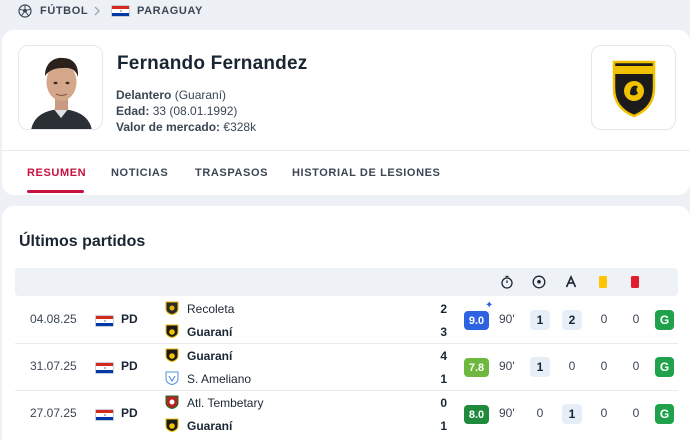  Describe the element at coordinates (476, 320) in the screenshot. I see `player-rating: 9.0` at that location.